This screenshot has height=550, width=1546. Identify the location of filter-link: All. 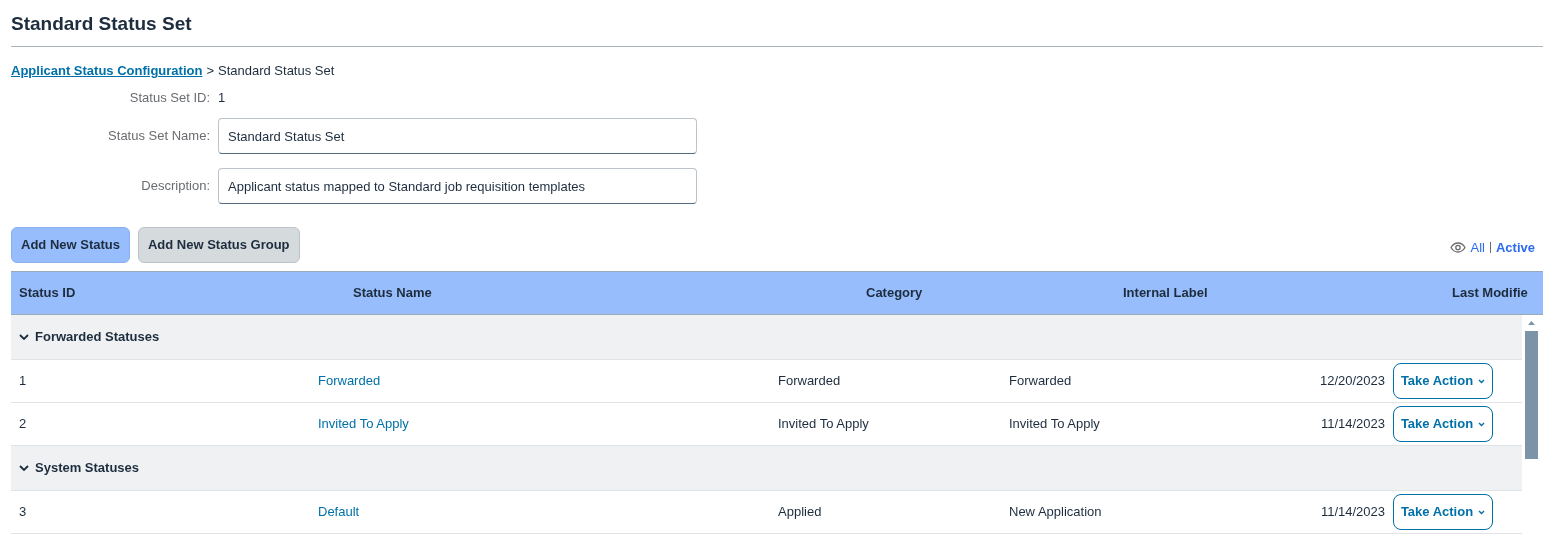
(1477, 247).